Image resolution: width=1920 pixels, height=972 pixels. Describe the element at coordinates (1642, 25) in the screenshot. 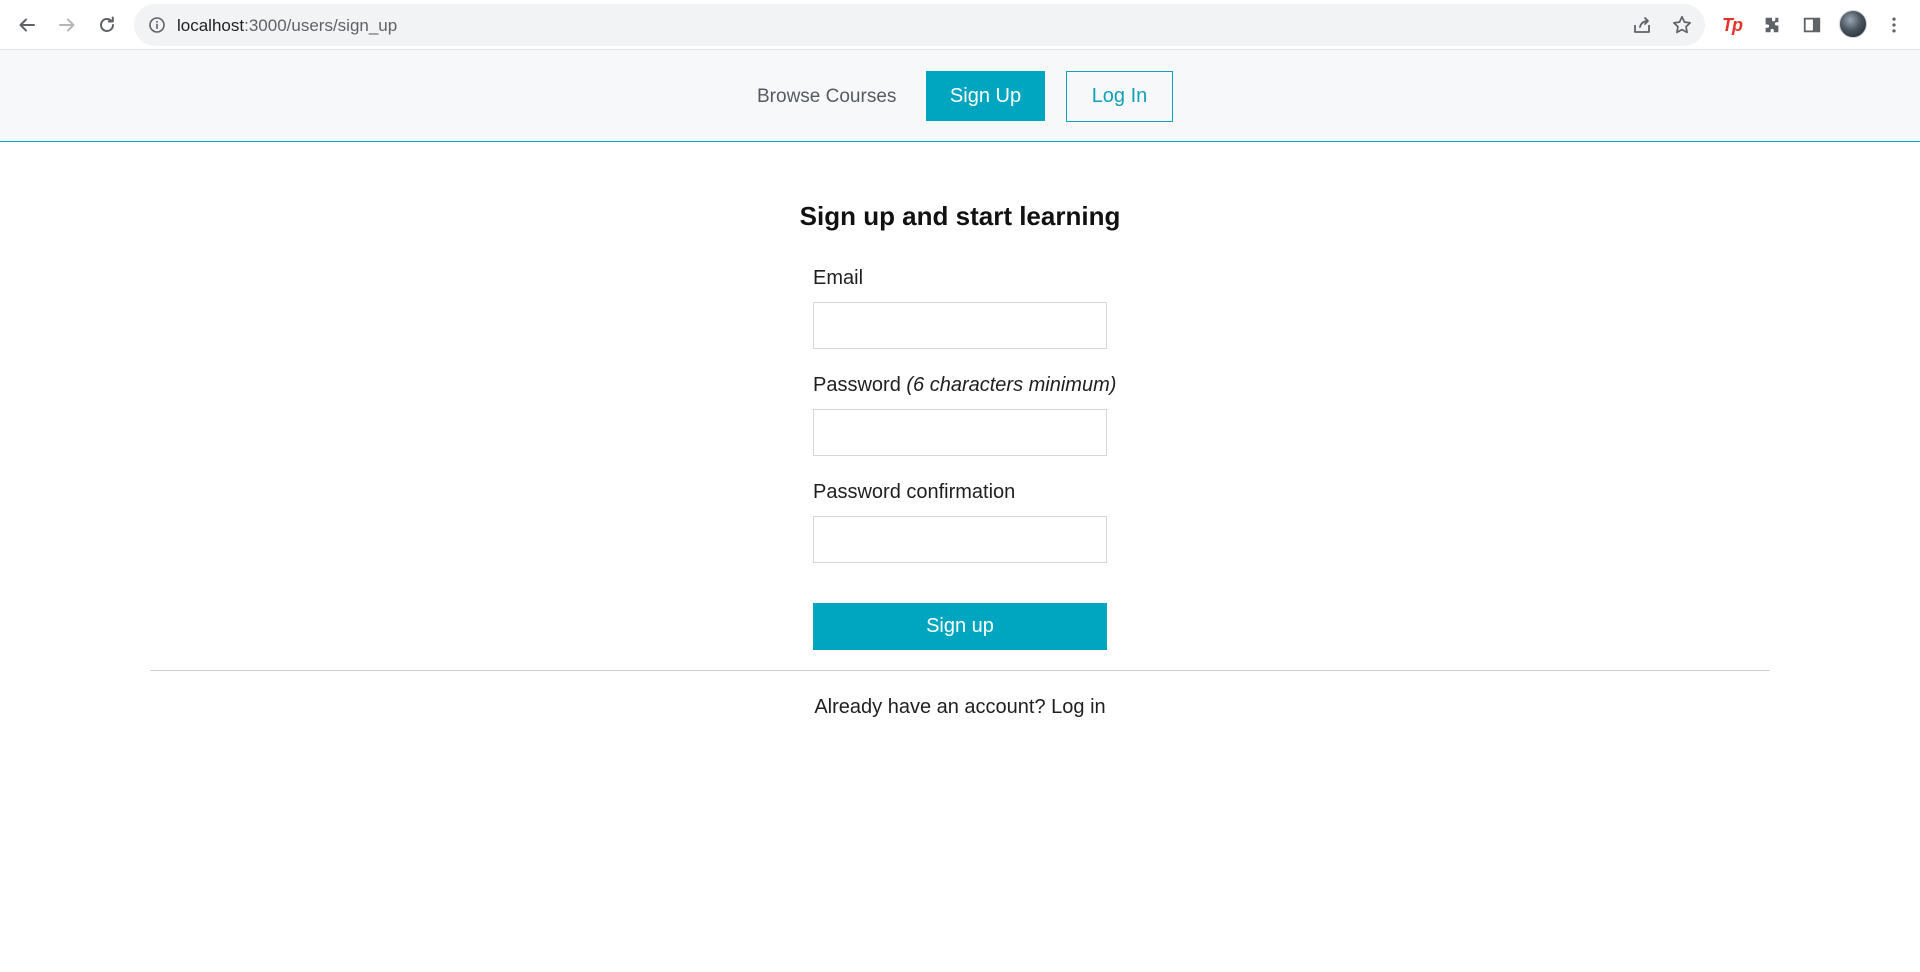

I see `share-icon` at that location.